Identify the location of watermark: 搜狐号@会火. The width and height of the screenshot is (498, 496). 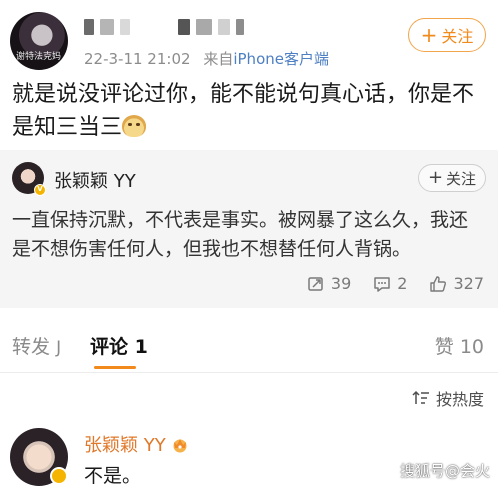
(444, 471).